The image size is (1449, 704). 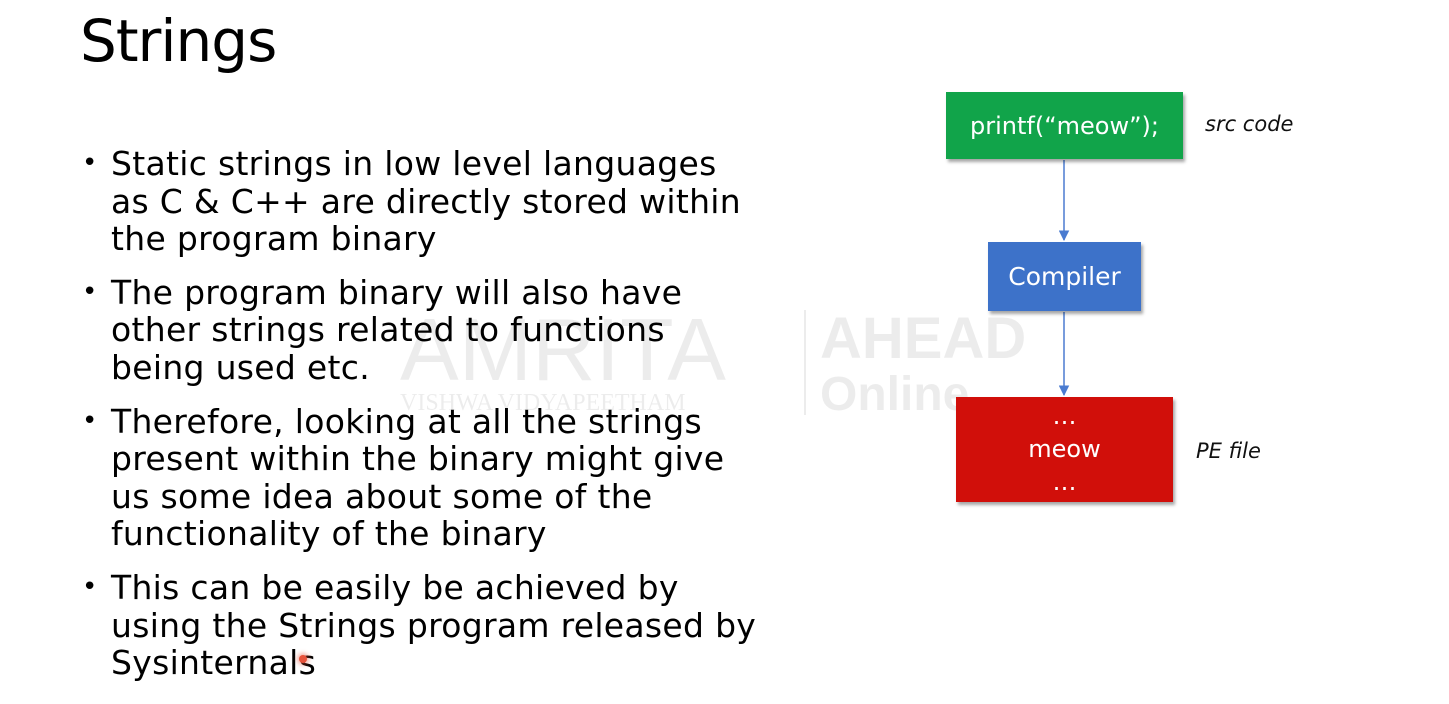 What do you see at coordinates (923, 338) in the screenshot?
I see `watermark-right-top: AHEAD` at bounding box center [923, 338].